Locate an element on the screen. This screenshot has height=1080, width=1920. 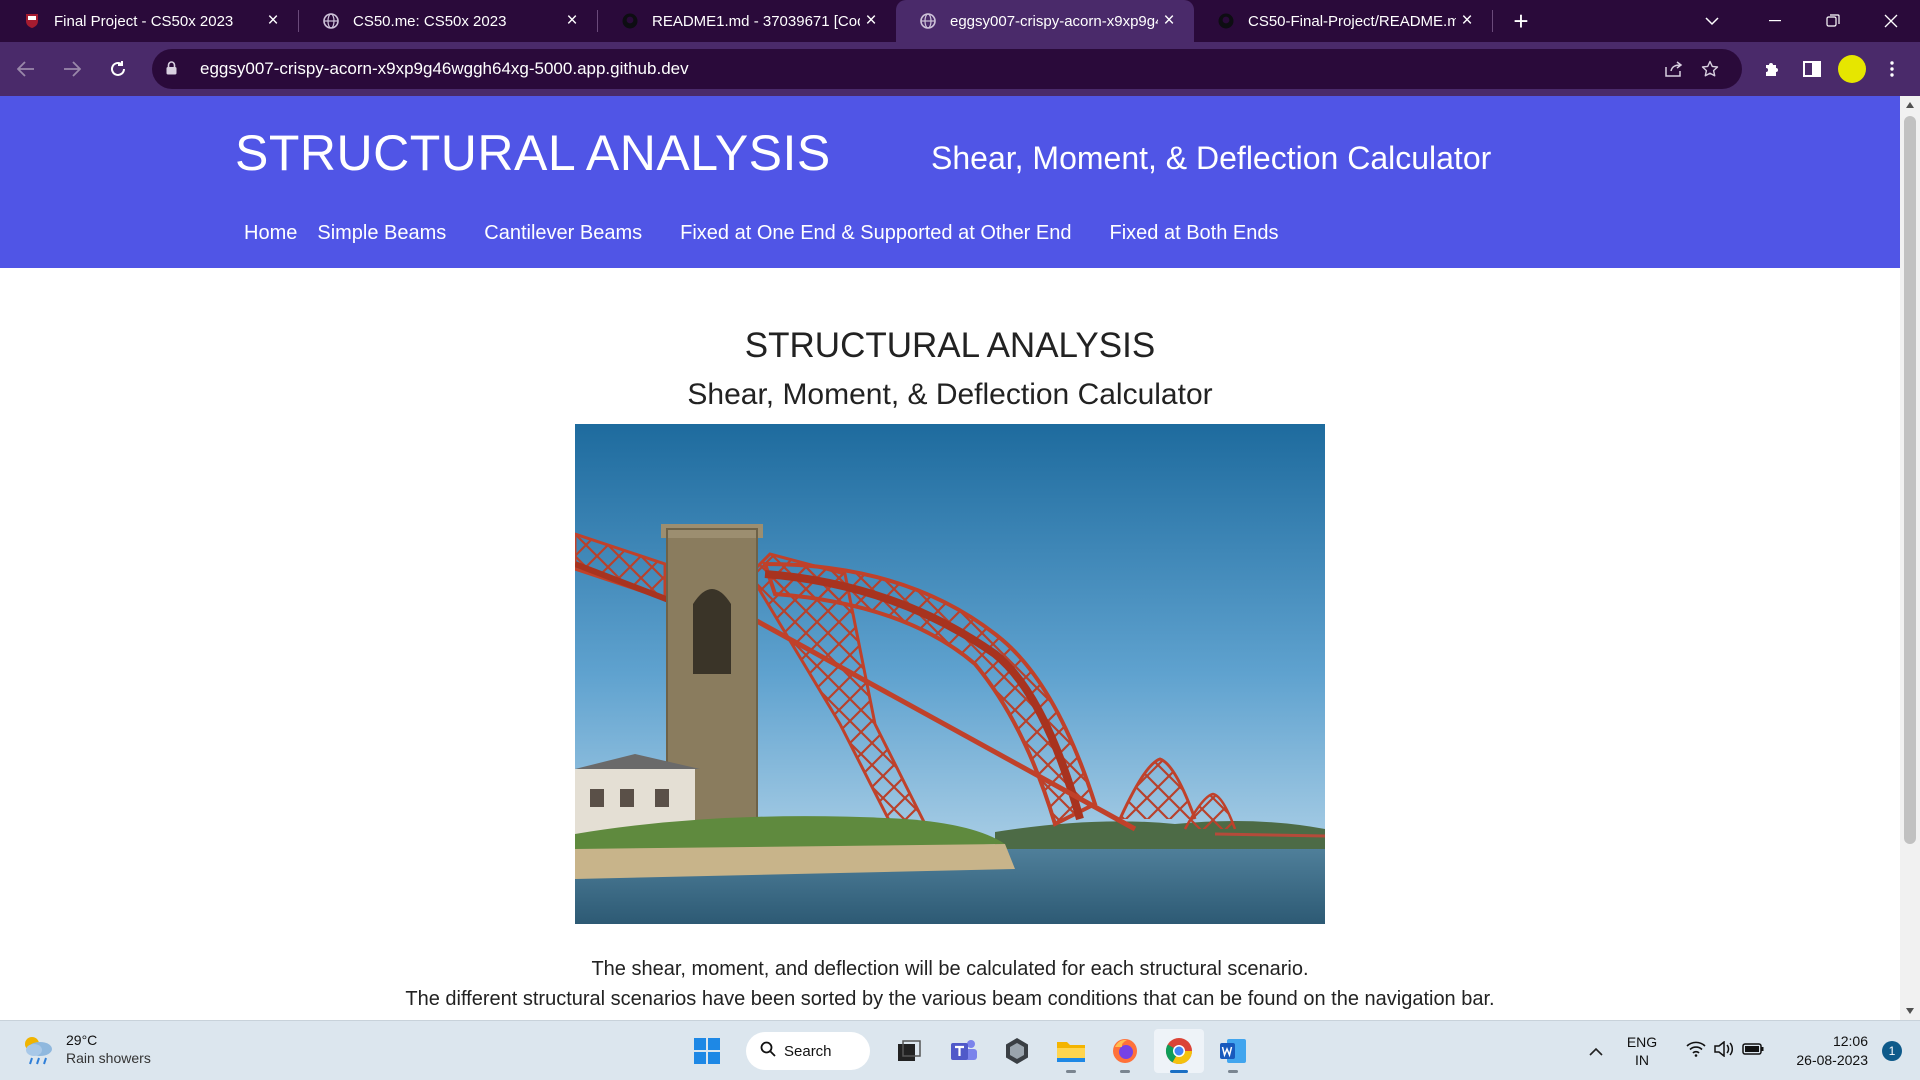
search-label: Search is located at coordinates (808, 1051).